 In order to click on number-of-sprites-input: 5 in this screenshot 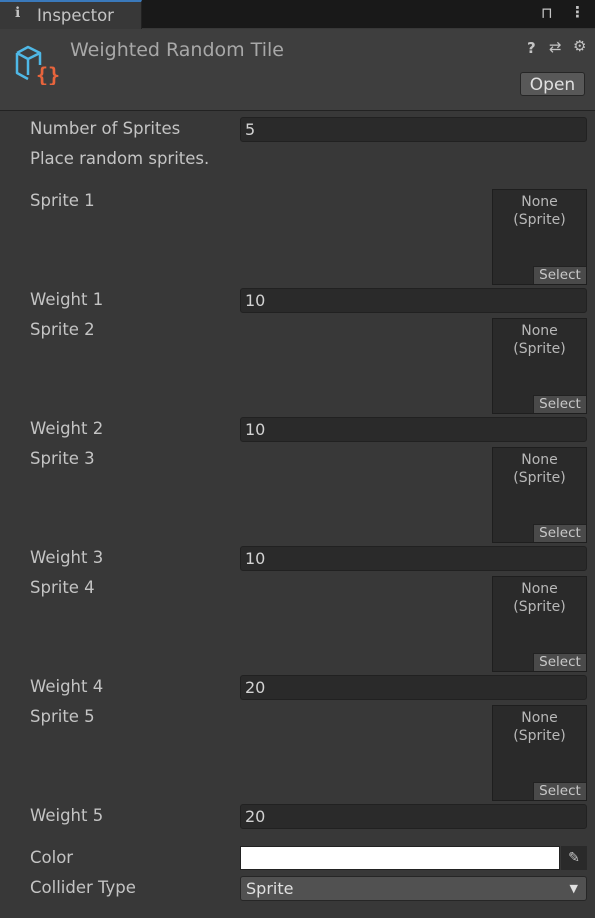, I will do `click(413, 129)`.